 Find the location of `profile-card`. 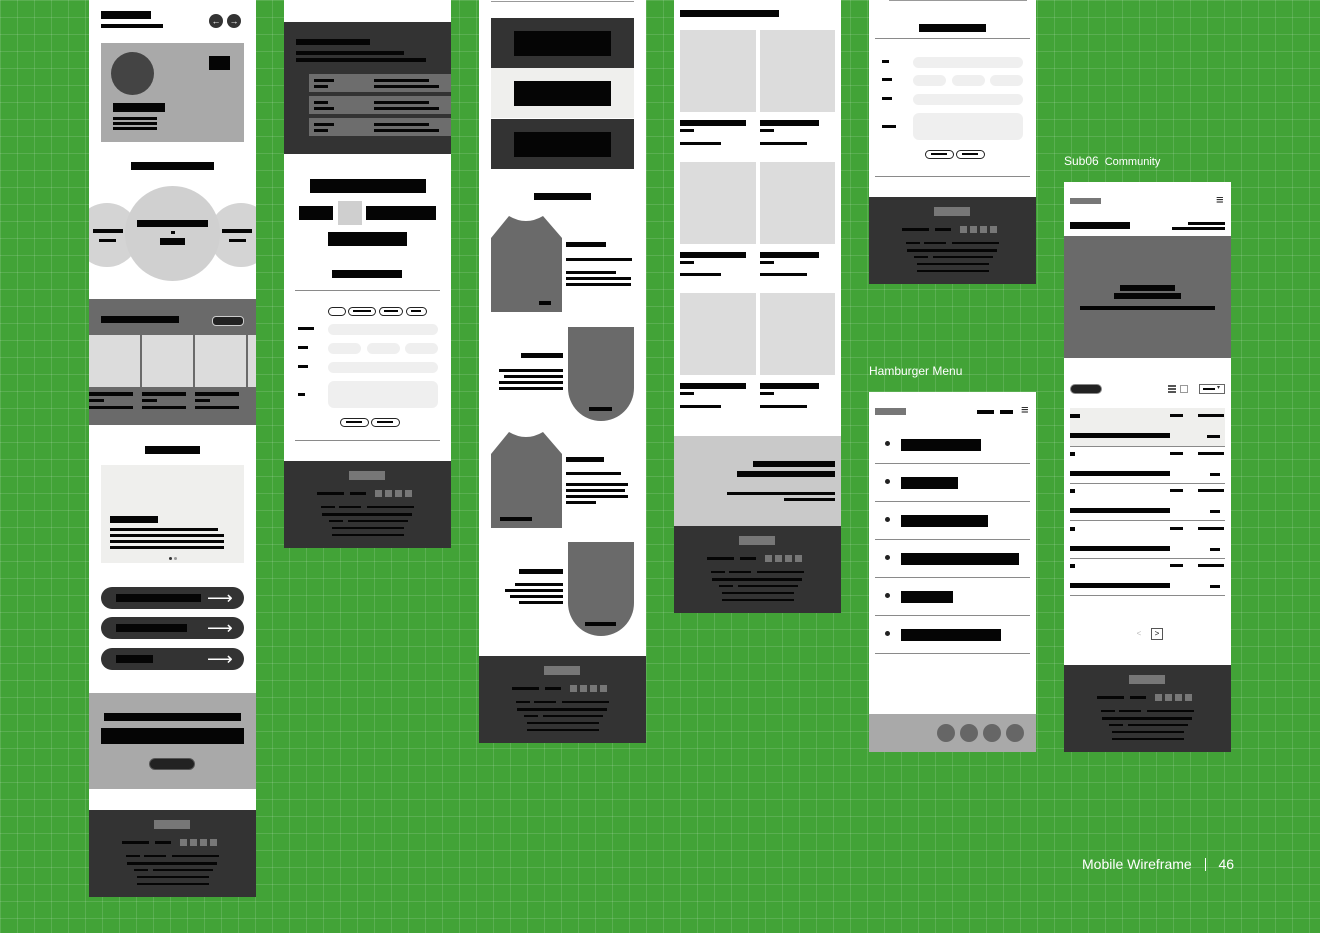

profile-card is located at coordinates (172, 92).